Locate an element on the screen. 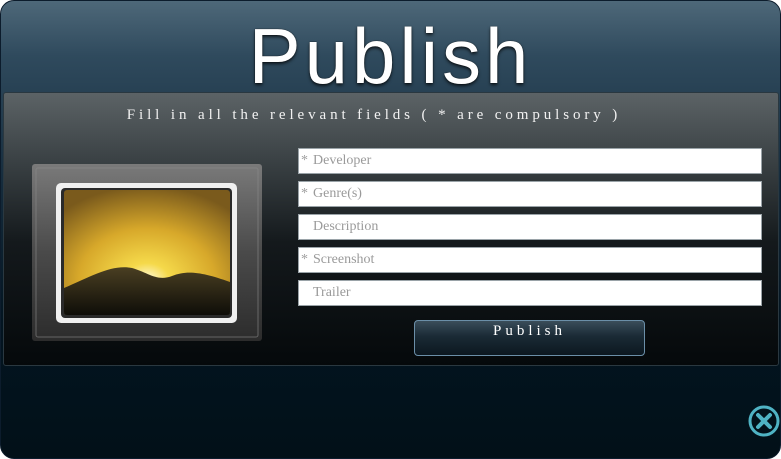 This screenshot has width=781, height=459. developer-placeholder: Developer is located at coordinates (342, 160).